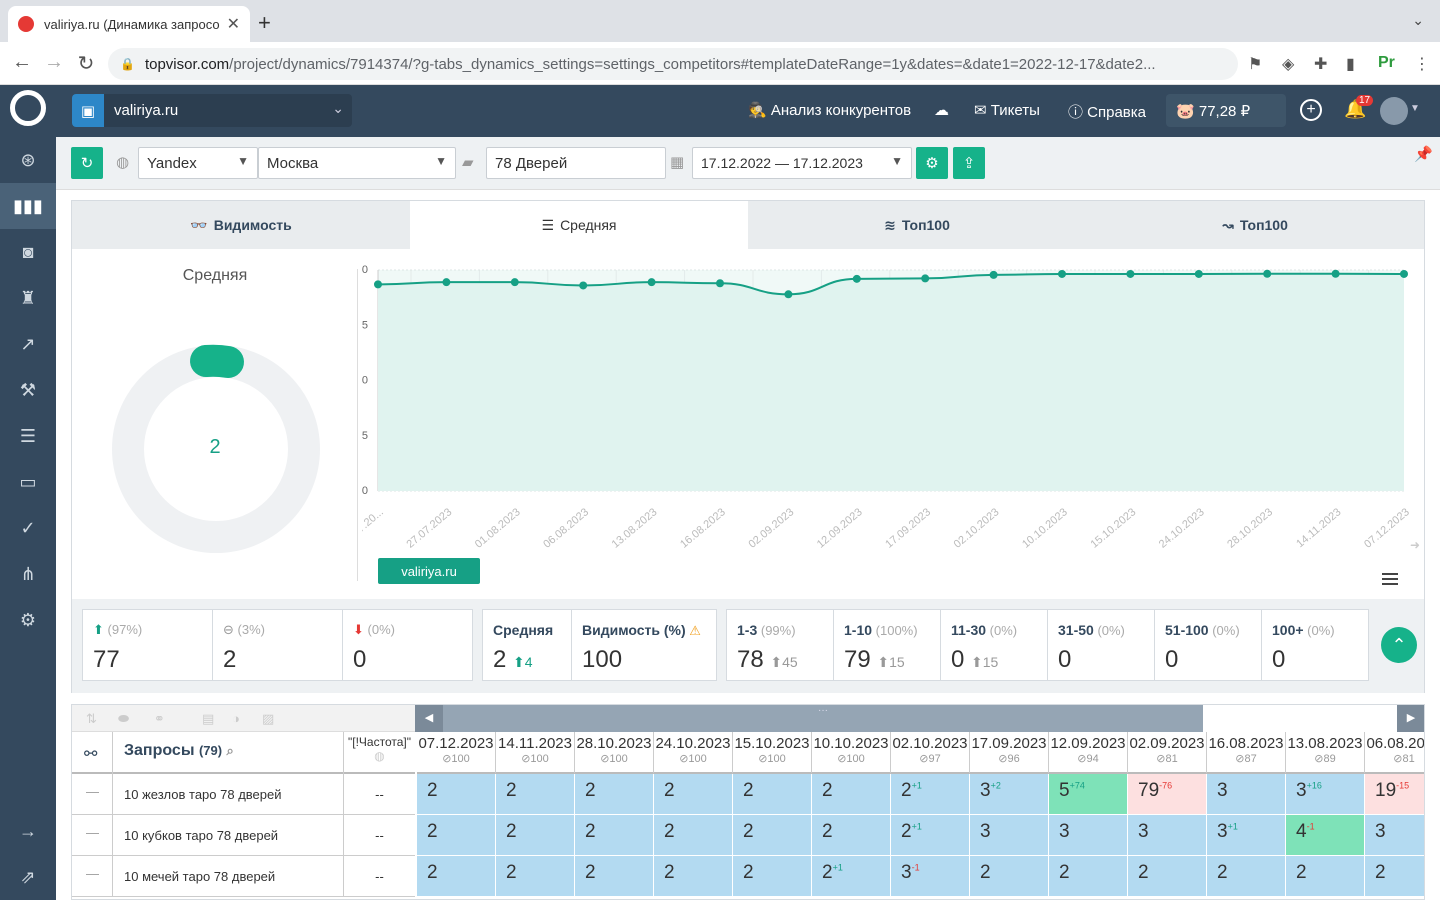 The image size is (1440, 900). What do you see at coordinates (28, 206) in the screenshot?
I see `sidebar-item-dynamics: ▮▮▮` at bounding box center [28, 206].